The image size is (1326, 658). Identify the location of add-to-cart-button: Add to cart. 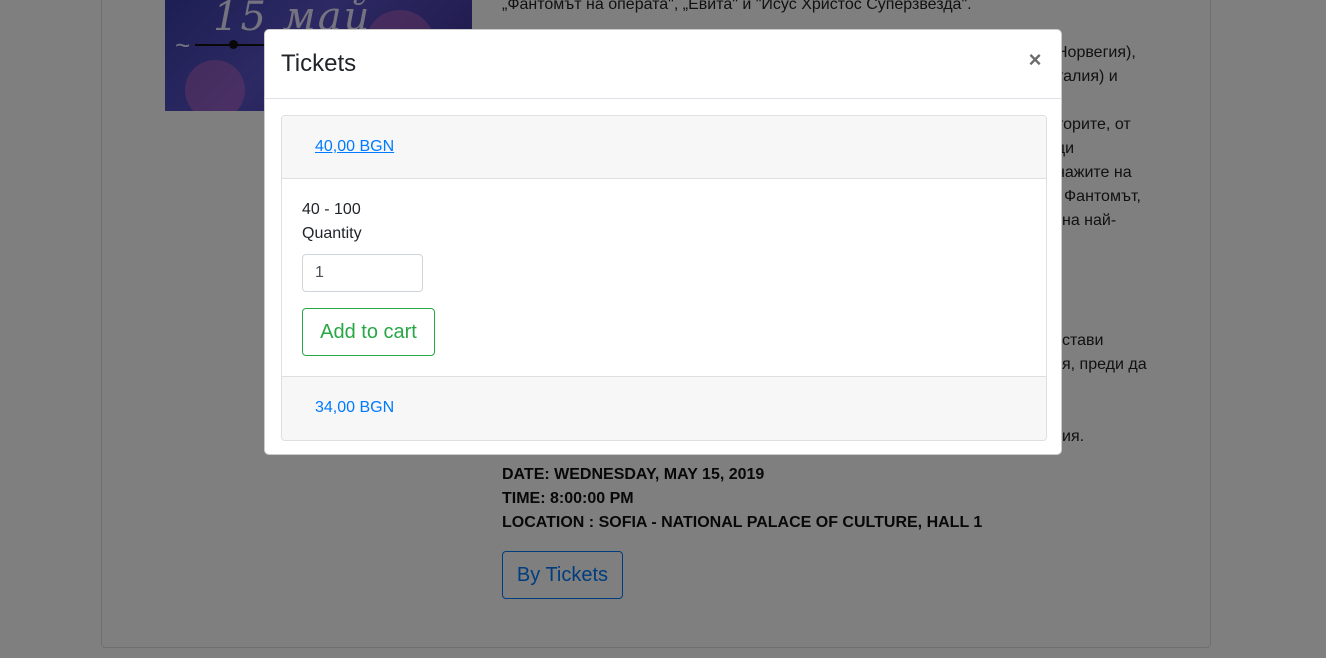
(368, 332).